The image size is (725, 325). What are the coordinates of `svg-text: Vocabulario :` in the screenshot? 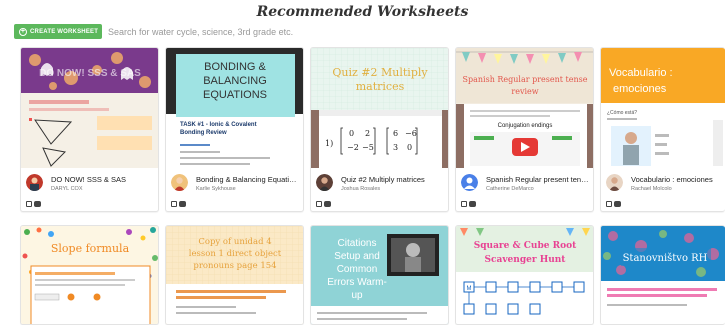 It's located at (641, 73).